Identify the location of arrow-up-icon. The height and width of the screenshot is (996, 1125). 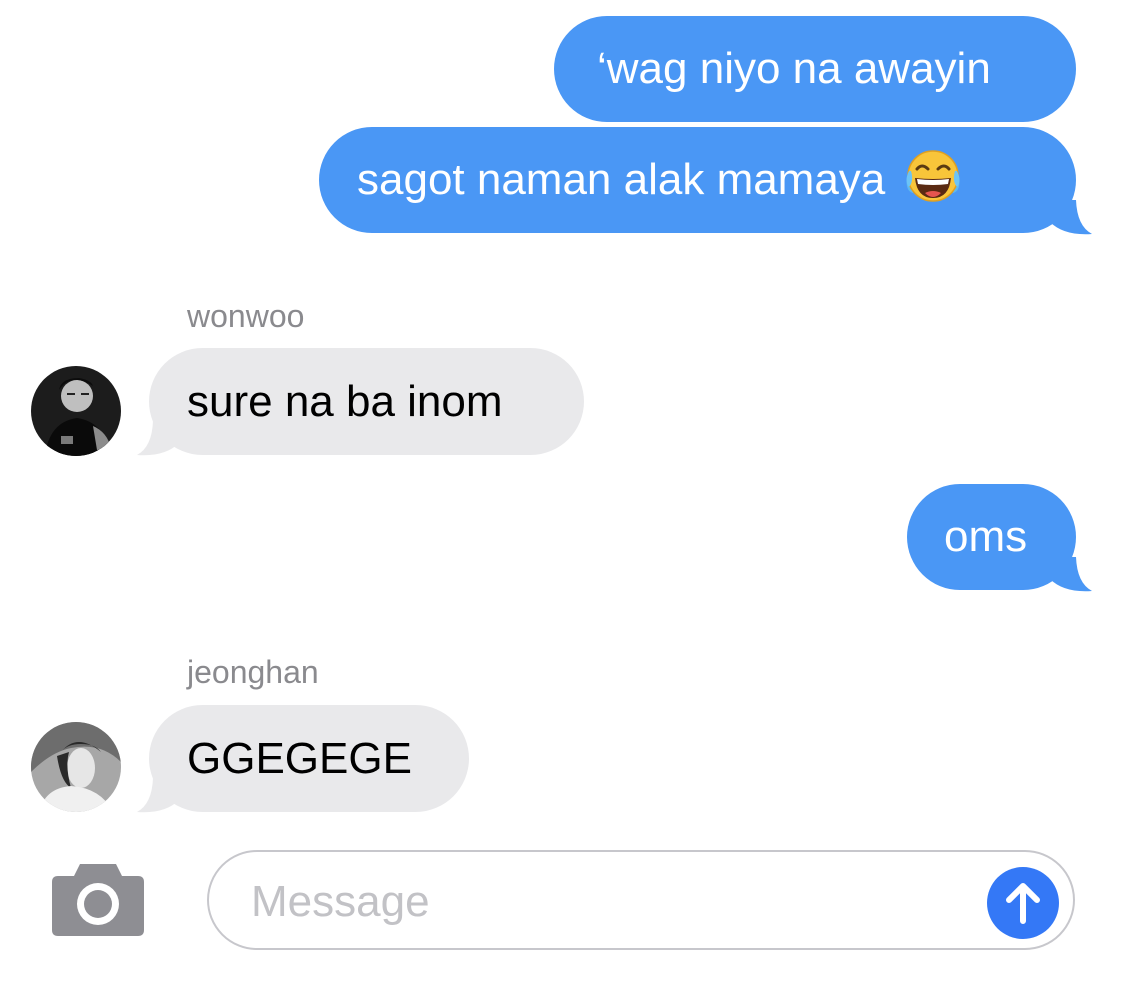
(1023, 903).